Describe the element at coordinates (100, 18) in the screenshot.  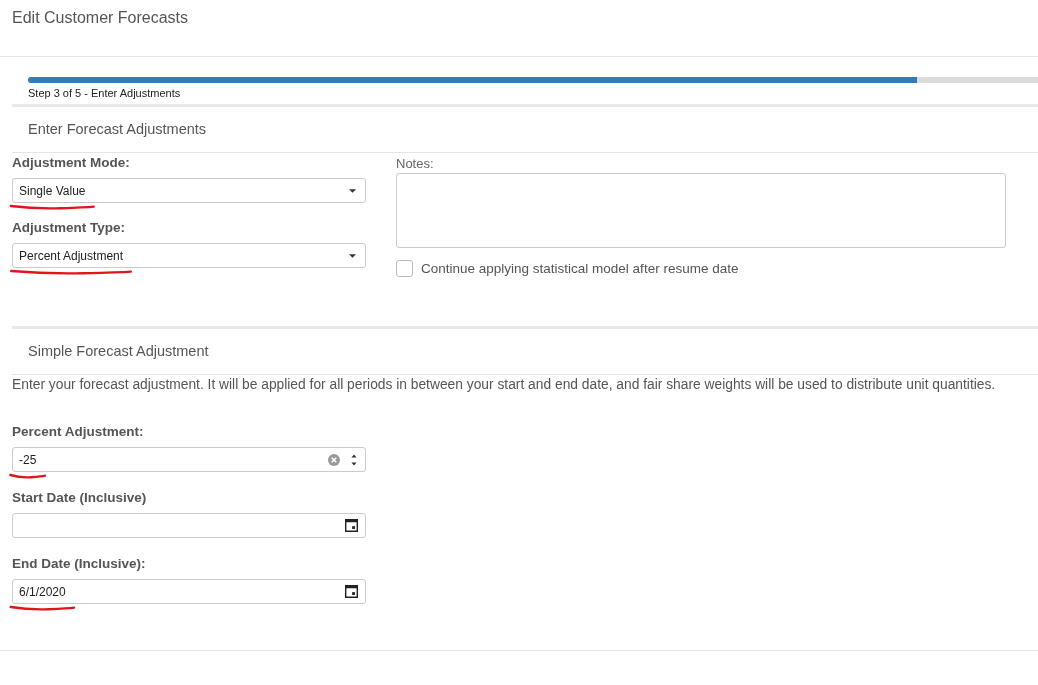
I see `page-title: Edit Customer Forecasts` at that location.